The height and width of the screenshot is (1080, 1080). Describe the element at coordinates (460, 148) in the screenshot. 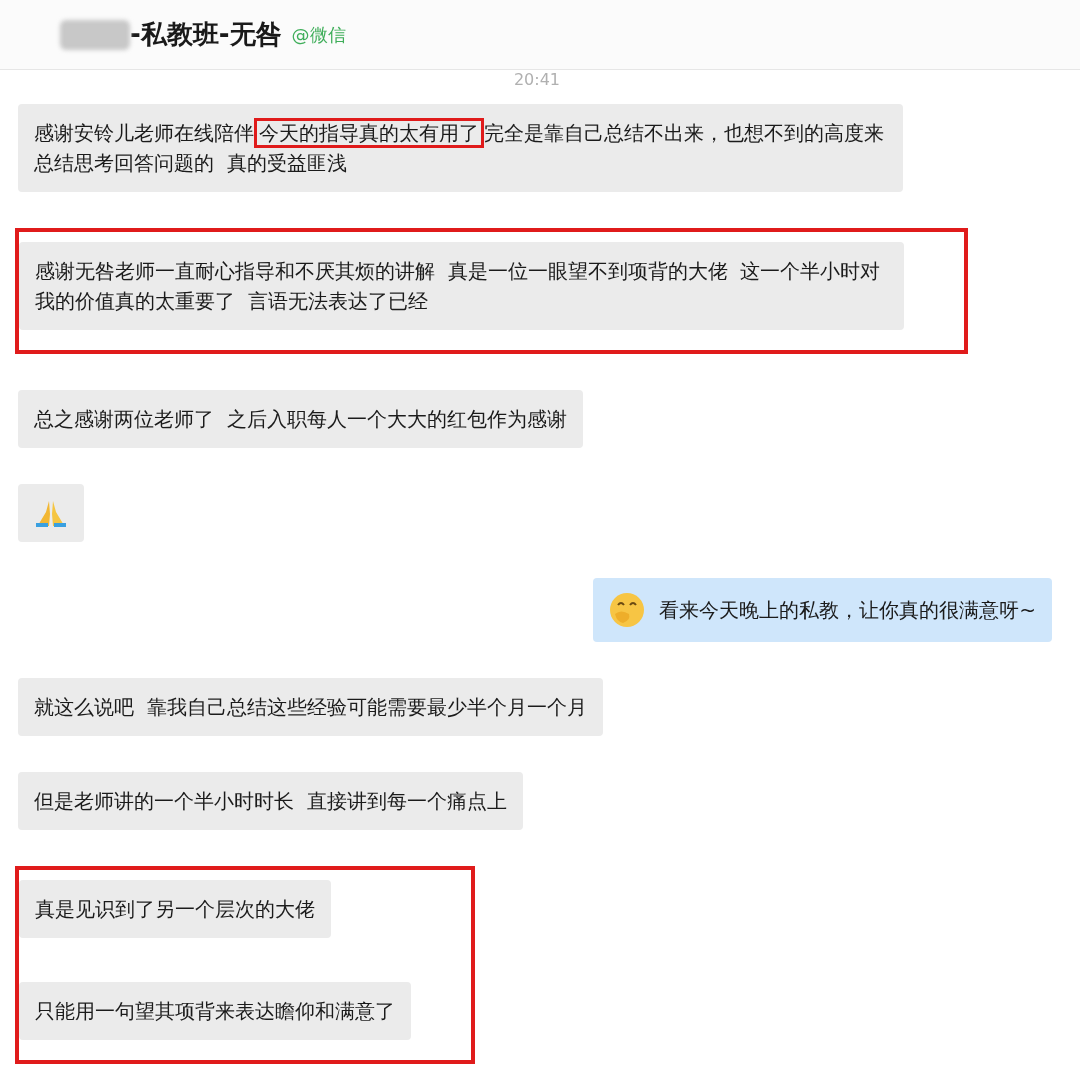

I see `message-text: 感谢安铃儿老师在线陪伴 今天的指导真的太有用了 完全是靠自己总结不出来，也想不到的高度来总结思考回答问题的 真的受益匪浅` at that location.